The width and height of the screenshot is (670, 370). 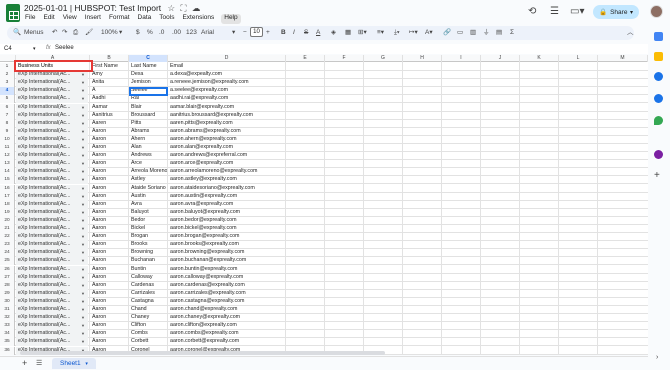 I want to click on cell-last-name: Bedor, so click(x=148, y=221).